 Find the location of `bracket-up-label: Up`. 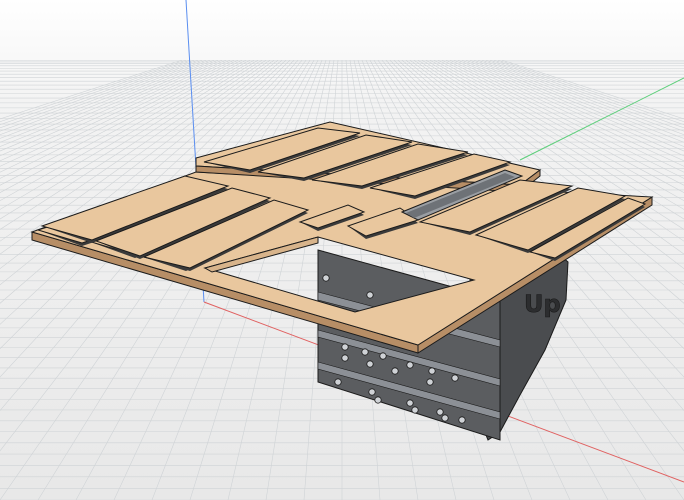

bracket-up-label: Up is located at coordinates (542, 304).